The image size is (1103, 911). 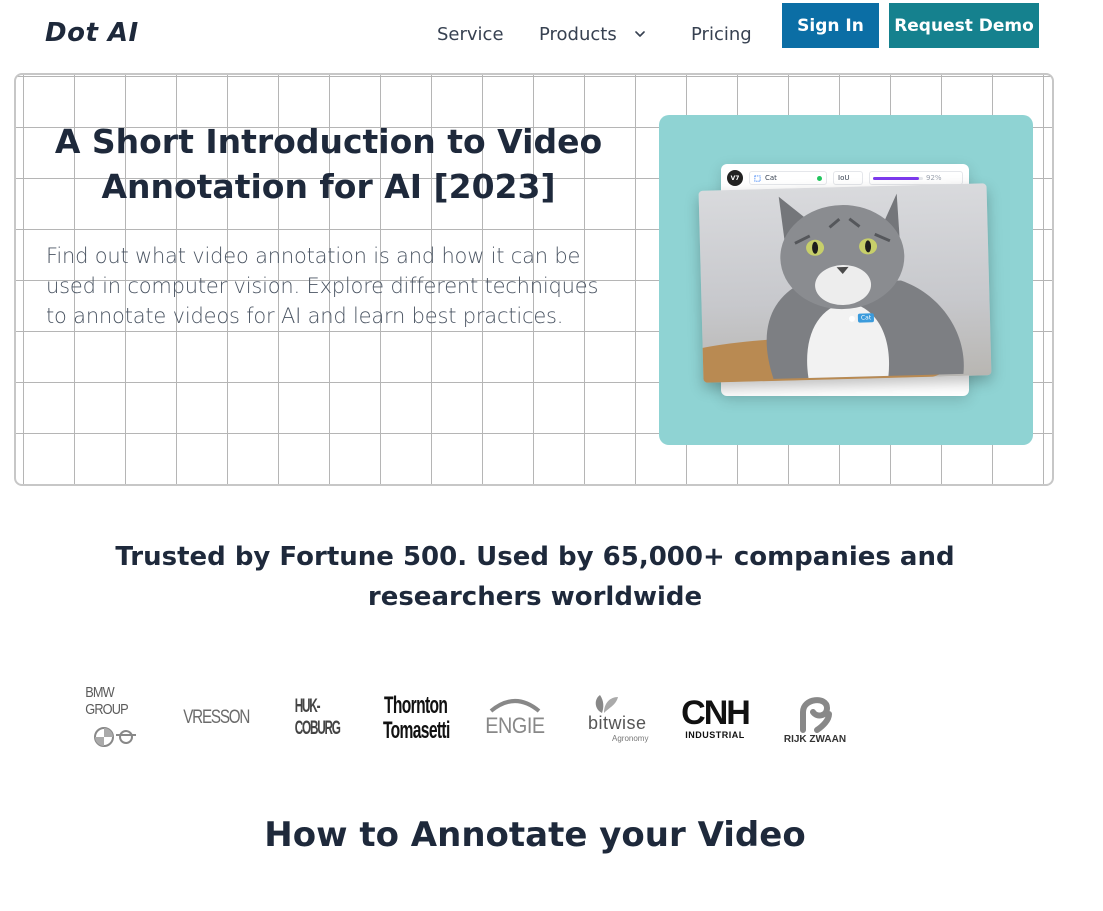 I want to click on score-track, so click(x=898, y=178).